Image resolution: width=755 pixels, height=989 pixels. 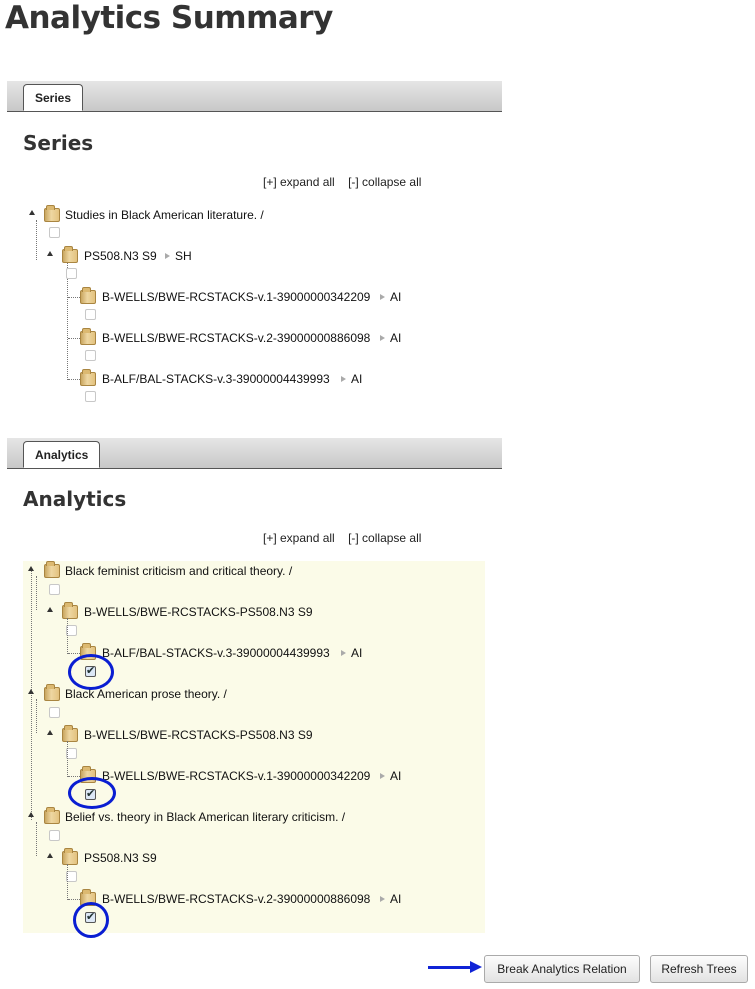 I want to click on annotation-arrow-icon, so click(x=450, y=967).